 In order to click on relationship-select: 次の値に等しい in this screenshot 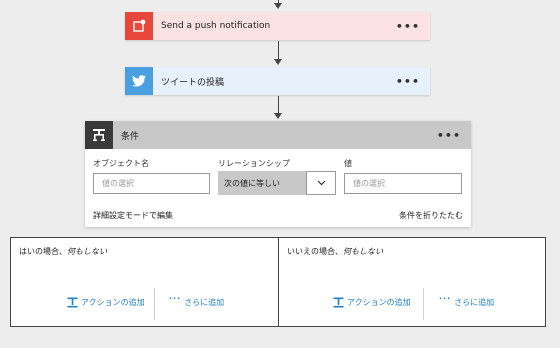, I will do `click(277, 183)`.